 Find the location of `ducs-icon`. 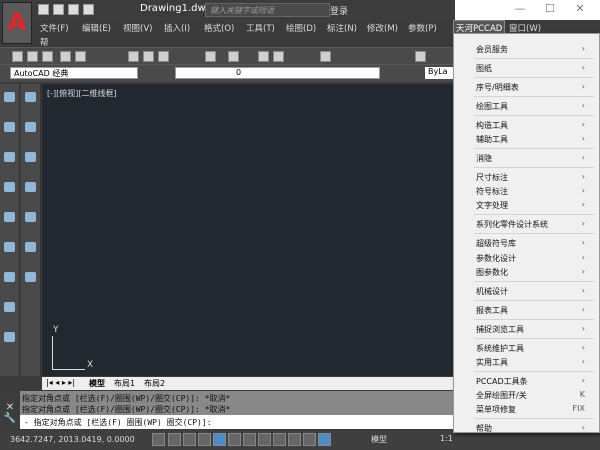

ducs-icon is located at coordinates (279, 439).